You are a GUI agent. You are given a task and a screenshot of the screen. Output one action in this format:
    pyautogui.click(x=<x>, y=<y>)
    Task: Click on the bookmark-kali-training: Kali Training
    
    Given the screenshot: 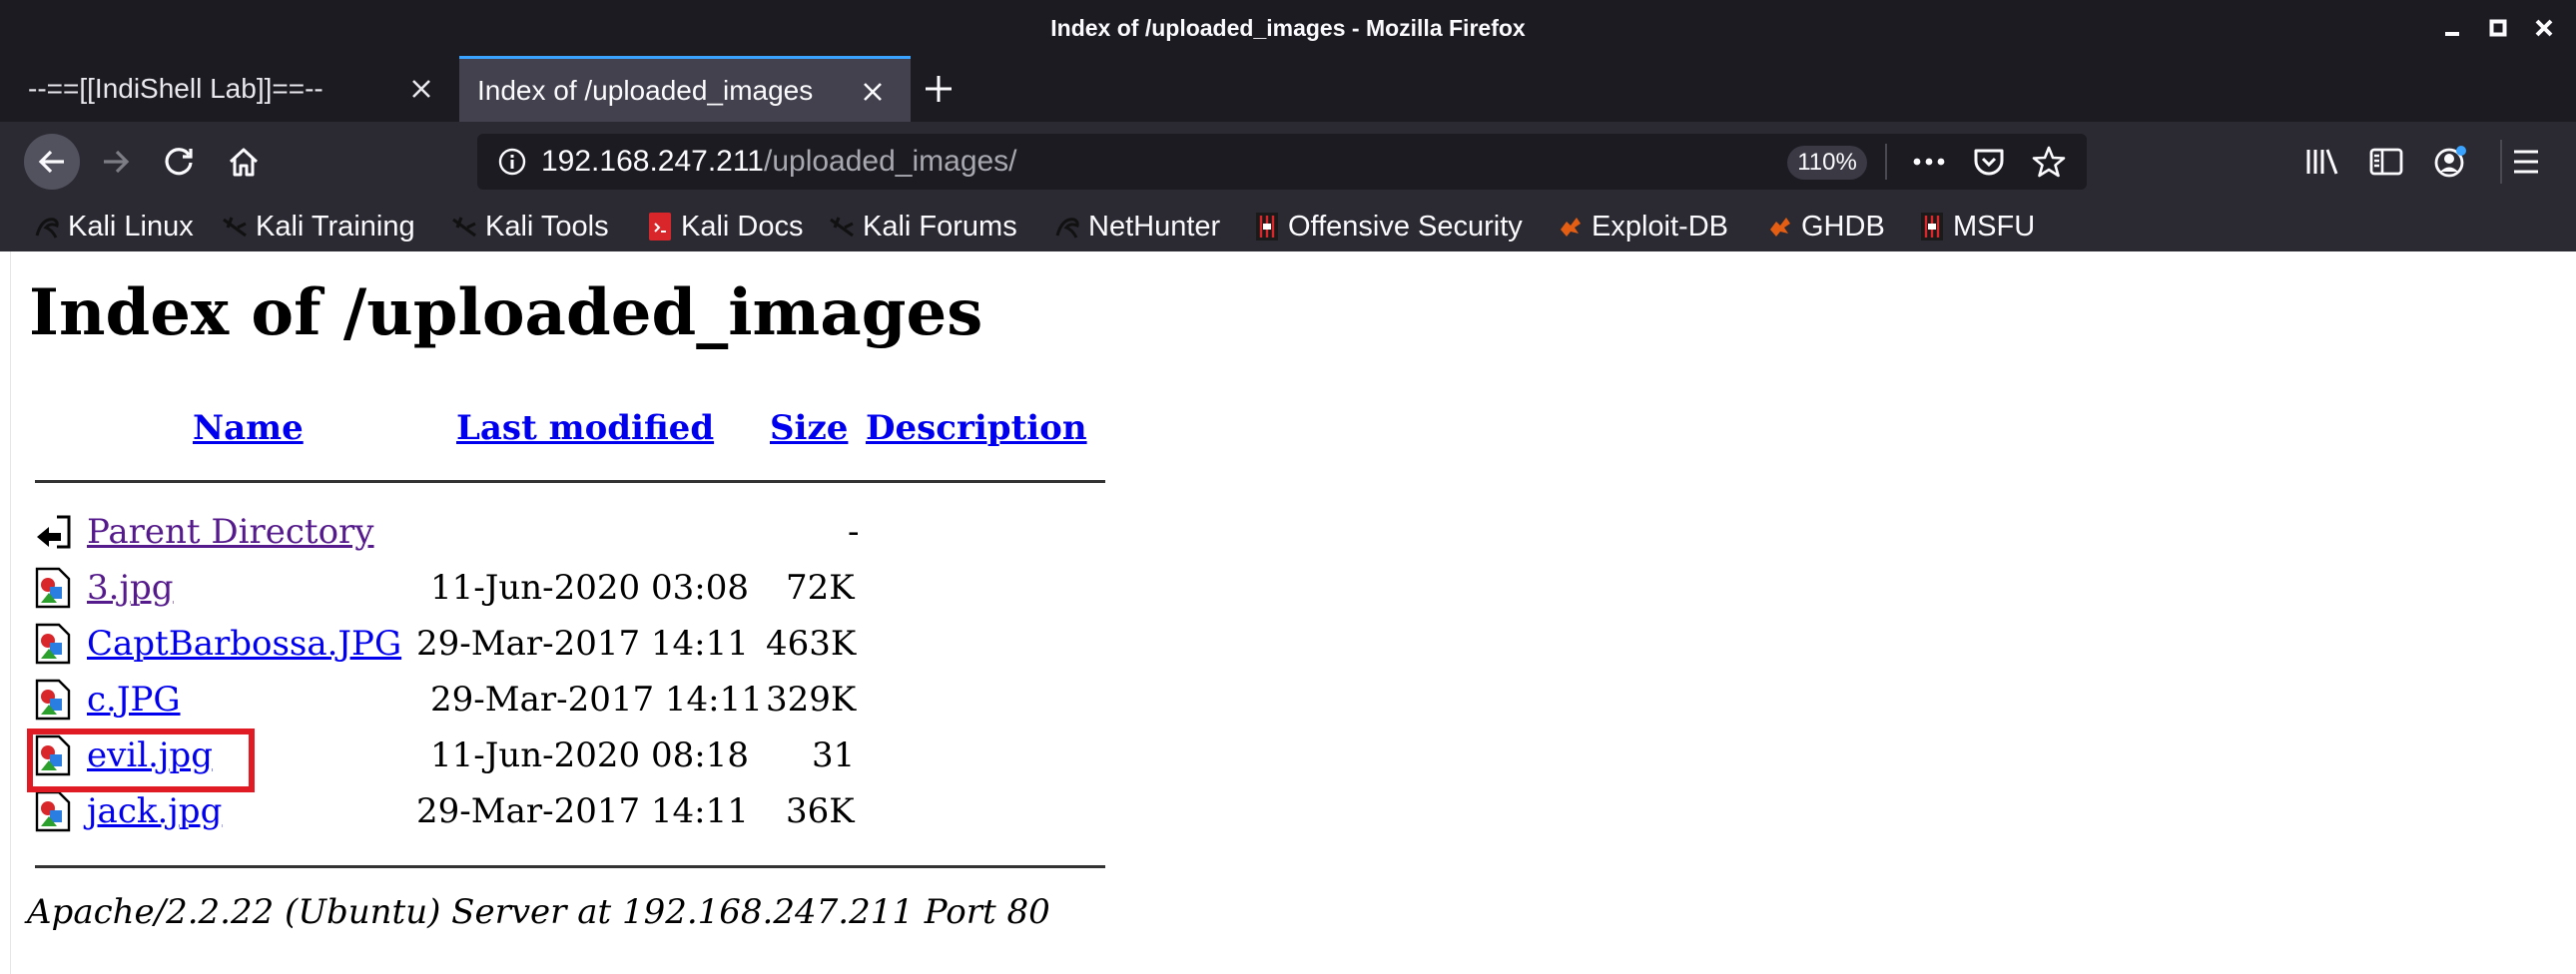 What is the action you would take?
    pyautogui.click(x=318, y=226)
    